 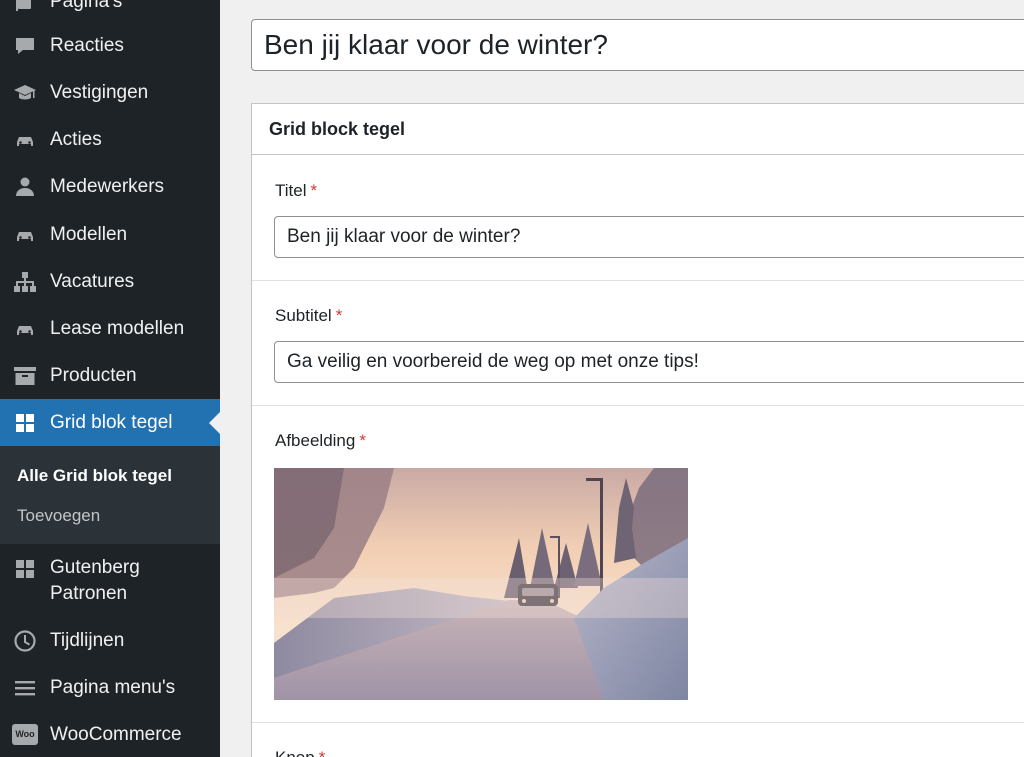 I want to click on sidebar-item-vacatures: Vacatures, so click(x=110, y=281).